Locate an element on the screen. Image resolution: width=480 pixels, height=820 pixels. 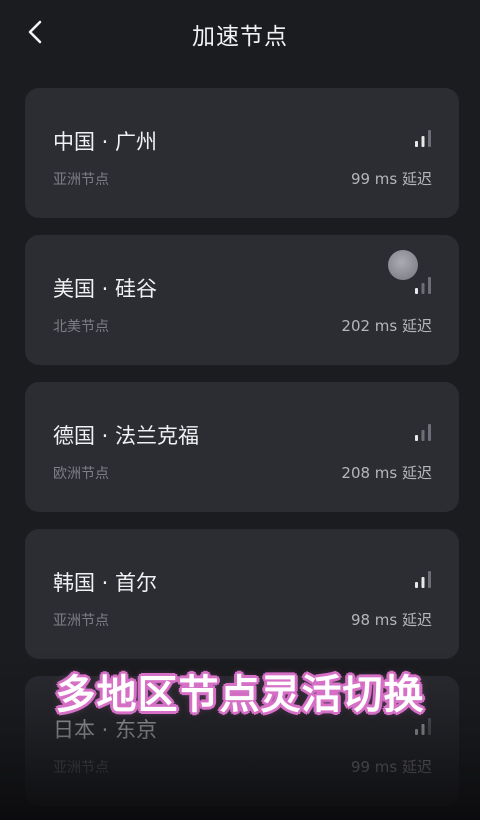
node-name: 德国 · 法兰克福 is located at coordinates (126, 436).